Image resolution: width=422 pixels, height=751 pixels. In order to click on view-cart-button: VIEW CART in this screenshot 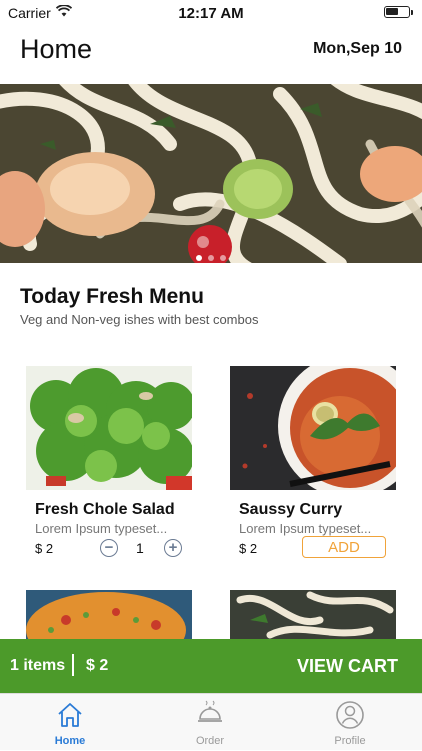, I will do `click(347, 666)`.